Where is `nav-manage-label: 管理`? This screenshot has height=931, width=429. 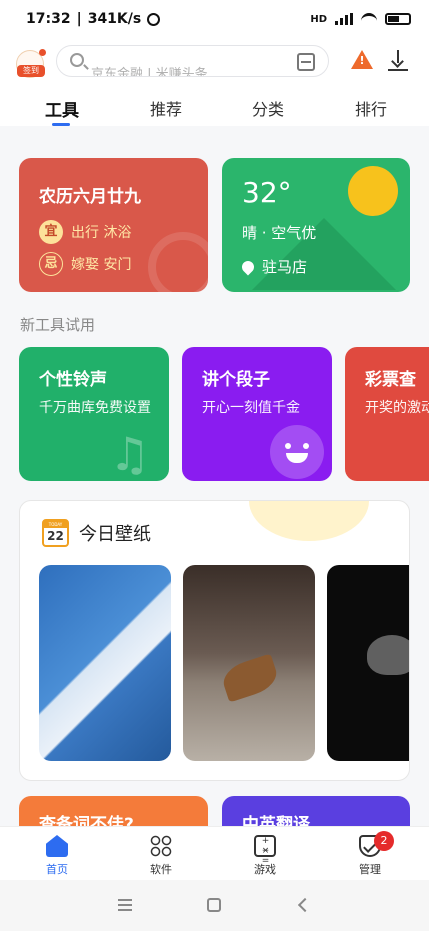 nav-manage-label: 管理 is located at coordinates (370, 869).